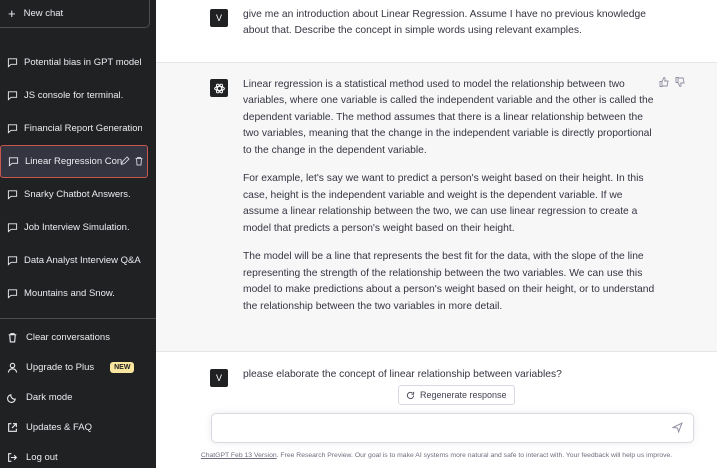 The height and width of the screenshot is (468, 717). What do you see at coordinates (75, 14) in the screenshot?
I see `new-chat-button: + New chat` at bounding box center [75, 14].